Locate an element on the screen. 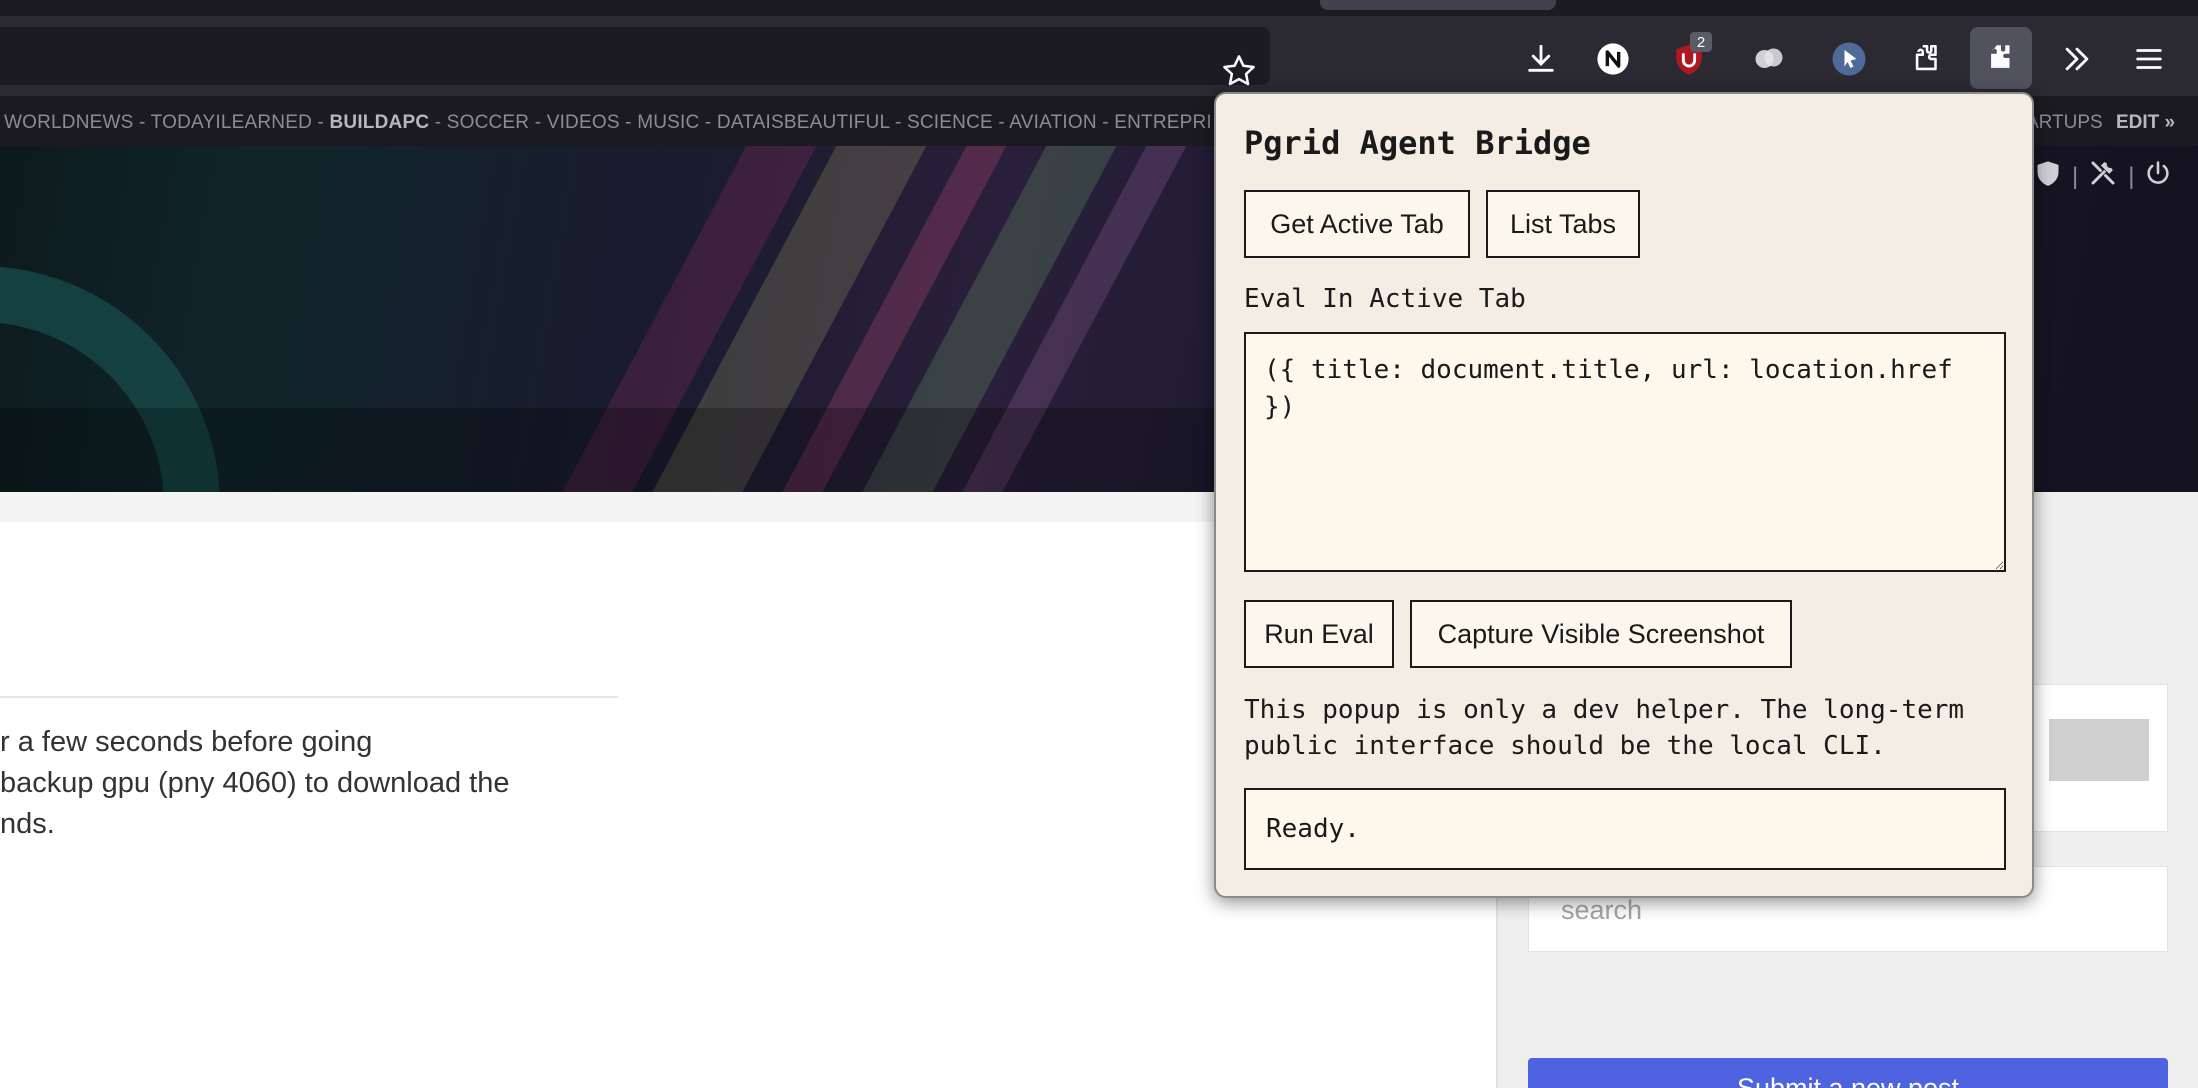 The width and height of the screenshot is (2198, 1088). extensions-puzzle-icon is located at coordinates (1927, 59).